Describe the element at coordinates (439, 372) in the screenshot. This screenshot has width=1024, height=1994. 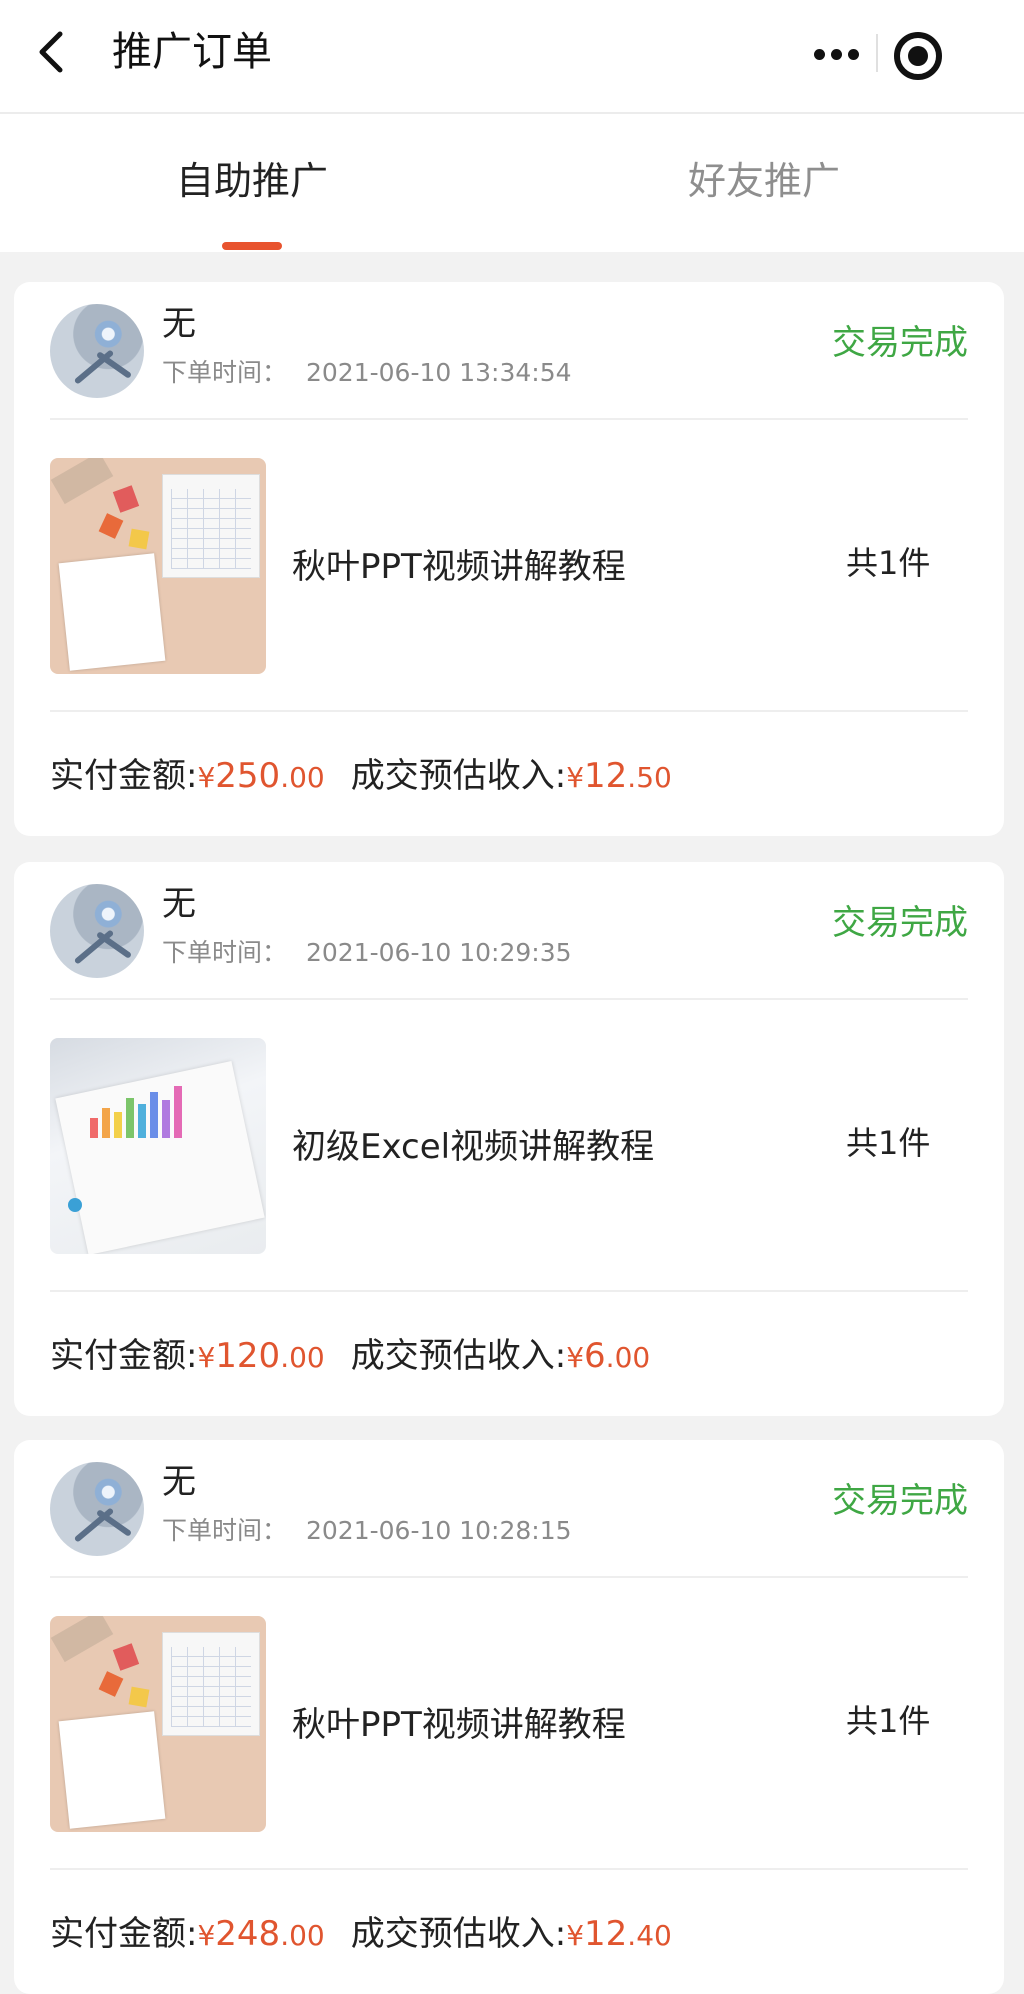
I see `order-time: 2021-06-10 13:34:54` at that location.